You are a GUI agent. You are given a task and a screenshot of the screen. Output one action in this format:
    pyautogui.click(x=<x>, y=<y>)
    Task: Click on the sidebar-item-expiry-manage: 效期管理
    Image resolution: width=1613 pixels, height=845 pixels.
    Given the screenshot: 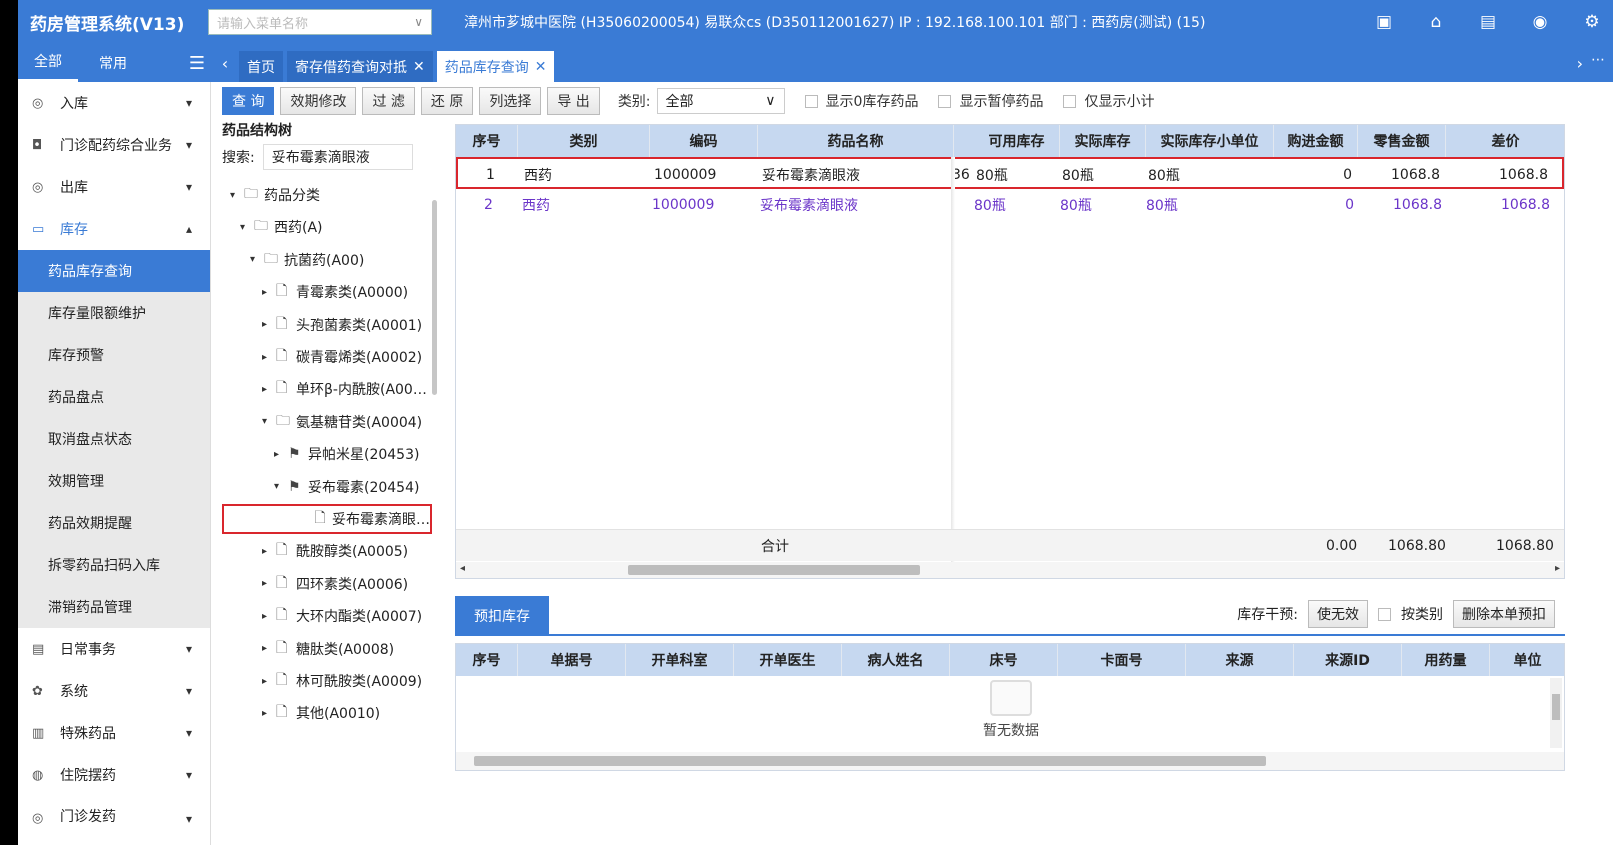 What is the action you would take?
    pyautogui.click(x=114, y=481)
    